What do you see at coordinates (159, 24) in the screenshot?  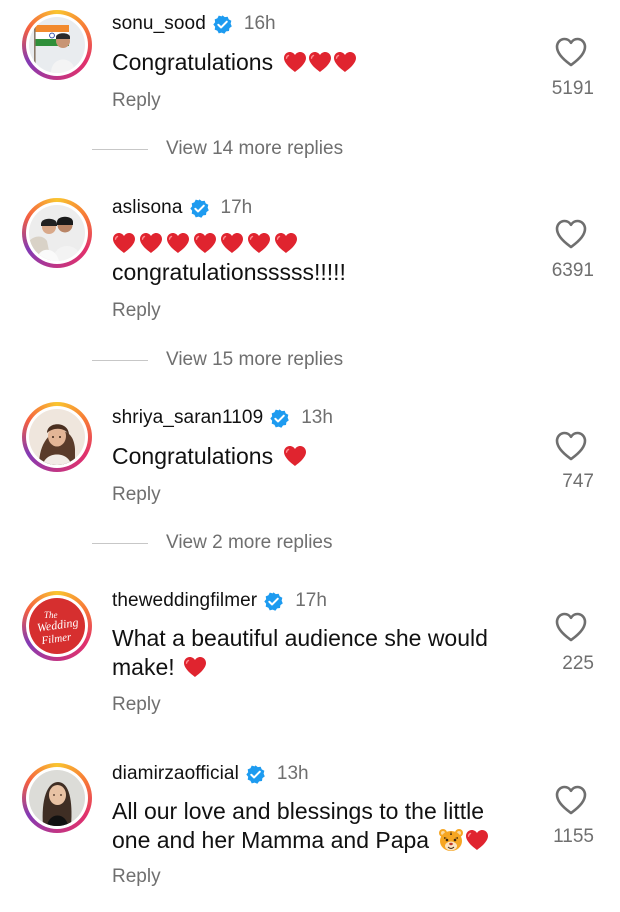 I see `username: sonu_sood` at bounding box center [159, 24].